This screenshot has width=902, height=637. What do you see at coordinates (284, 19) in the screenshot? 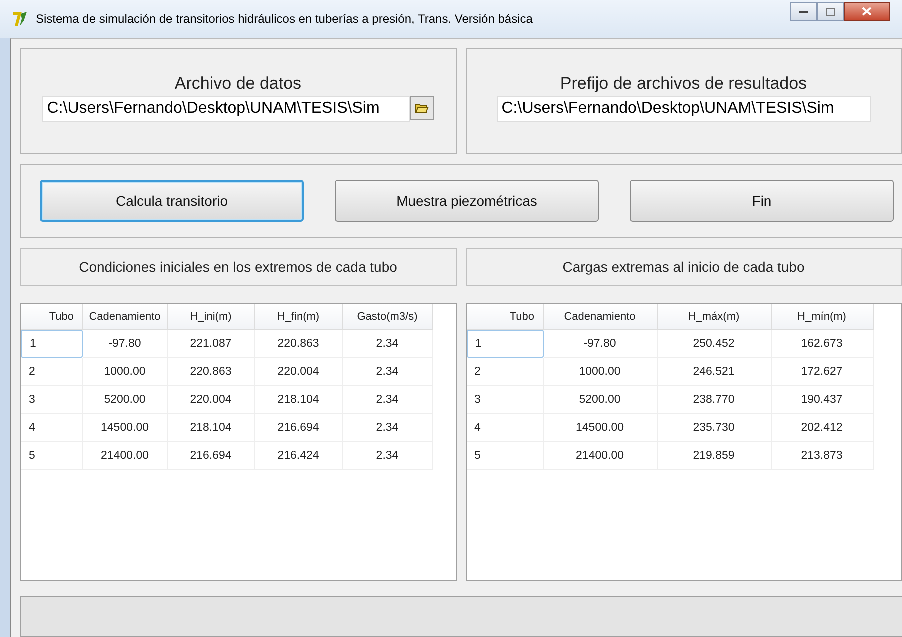
I see `window-title: Sistema de simulación de transitorios hidráulicos en tuberías a presión, Trans. Versión básica` at bounding box center [284, 19].